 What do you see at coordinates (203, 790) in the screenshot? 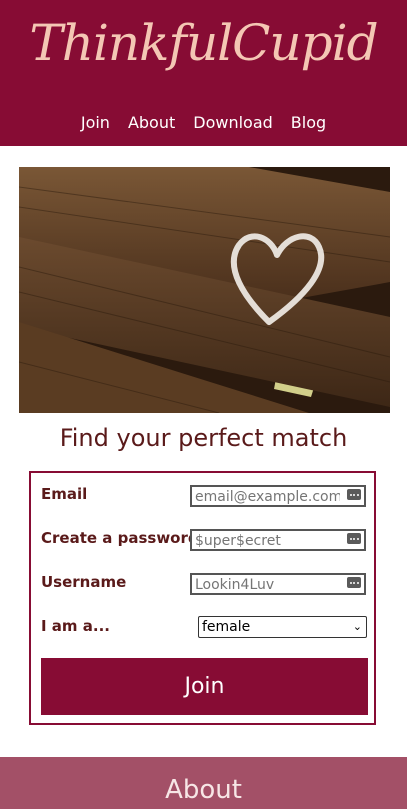
I see `about-heading: About` at bounding box center [203, 790].